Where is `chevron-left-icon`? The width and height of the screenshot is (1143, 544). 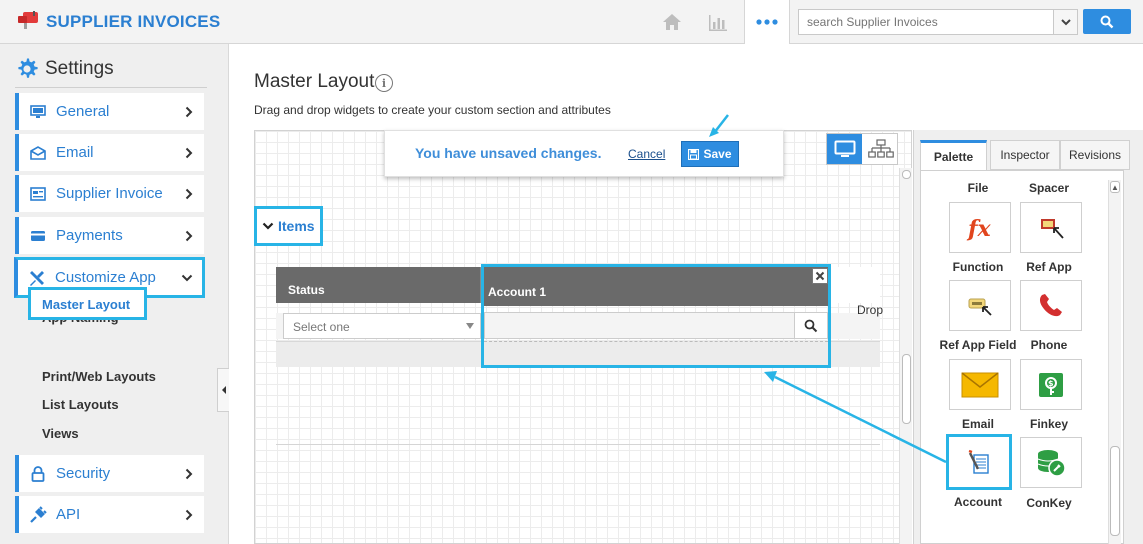
chevron-left-icon is located at coordinates (223, 390).